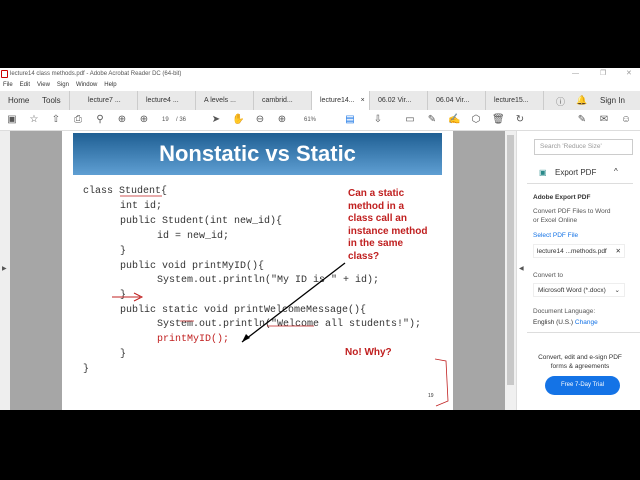 This screenshot has height=480, width=640. I want to click on next-page-icon: ⊕, so click(144, 120).